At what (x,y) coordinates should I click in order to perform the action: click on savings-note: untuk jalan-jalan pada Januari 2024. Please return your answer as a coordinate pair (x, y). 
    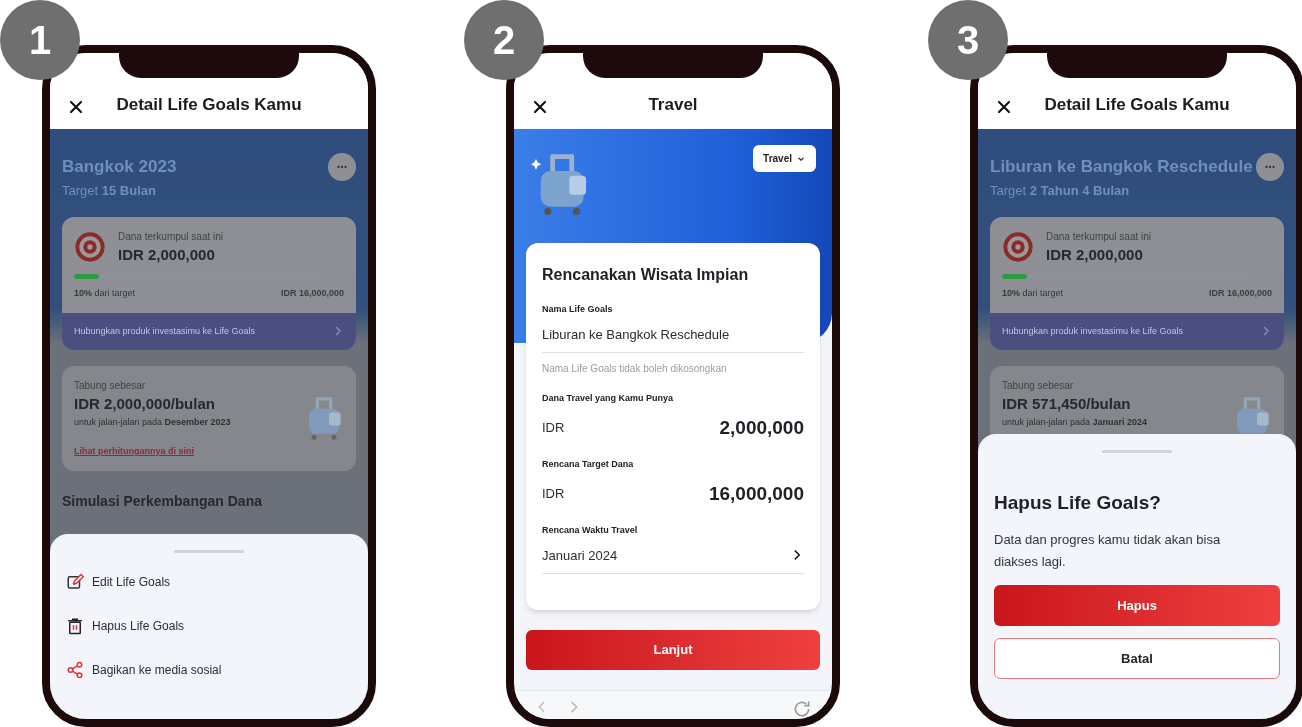
    Looking at the image, I should click on (1075, 422).